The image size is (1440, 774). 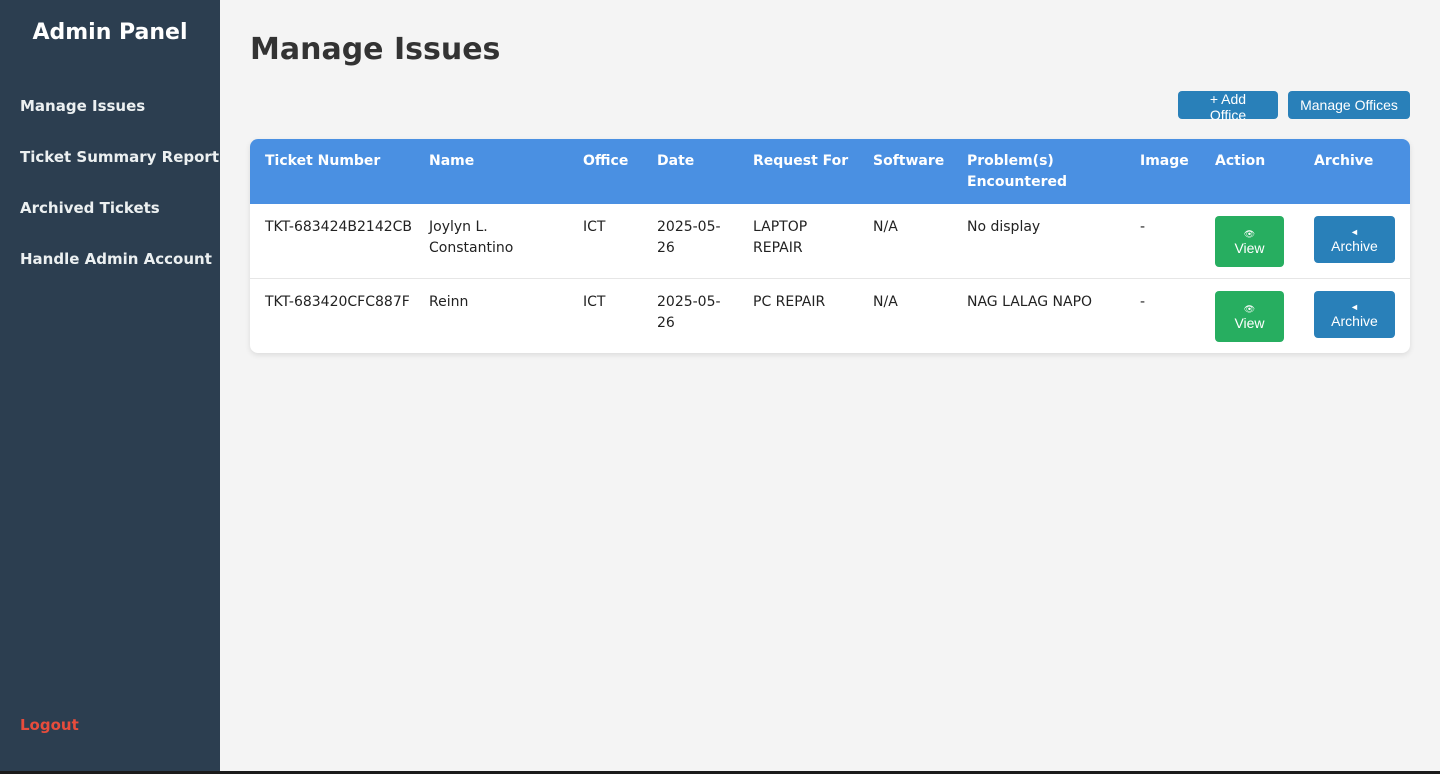 What do you see at coordinates (49, 725) in the screenshot?
I see `logout-link: Logout` at bounding box center [49, 725].